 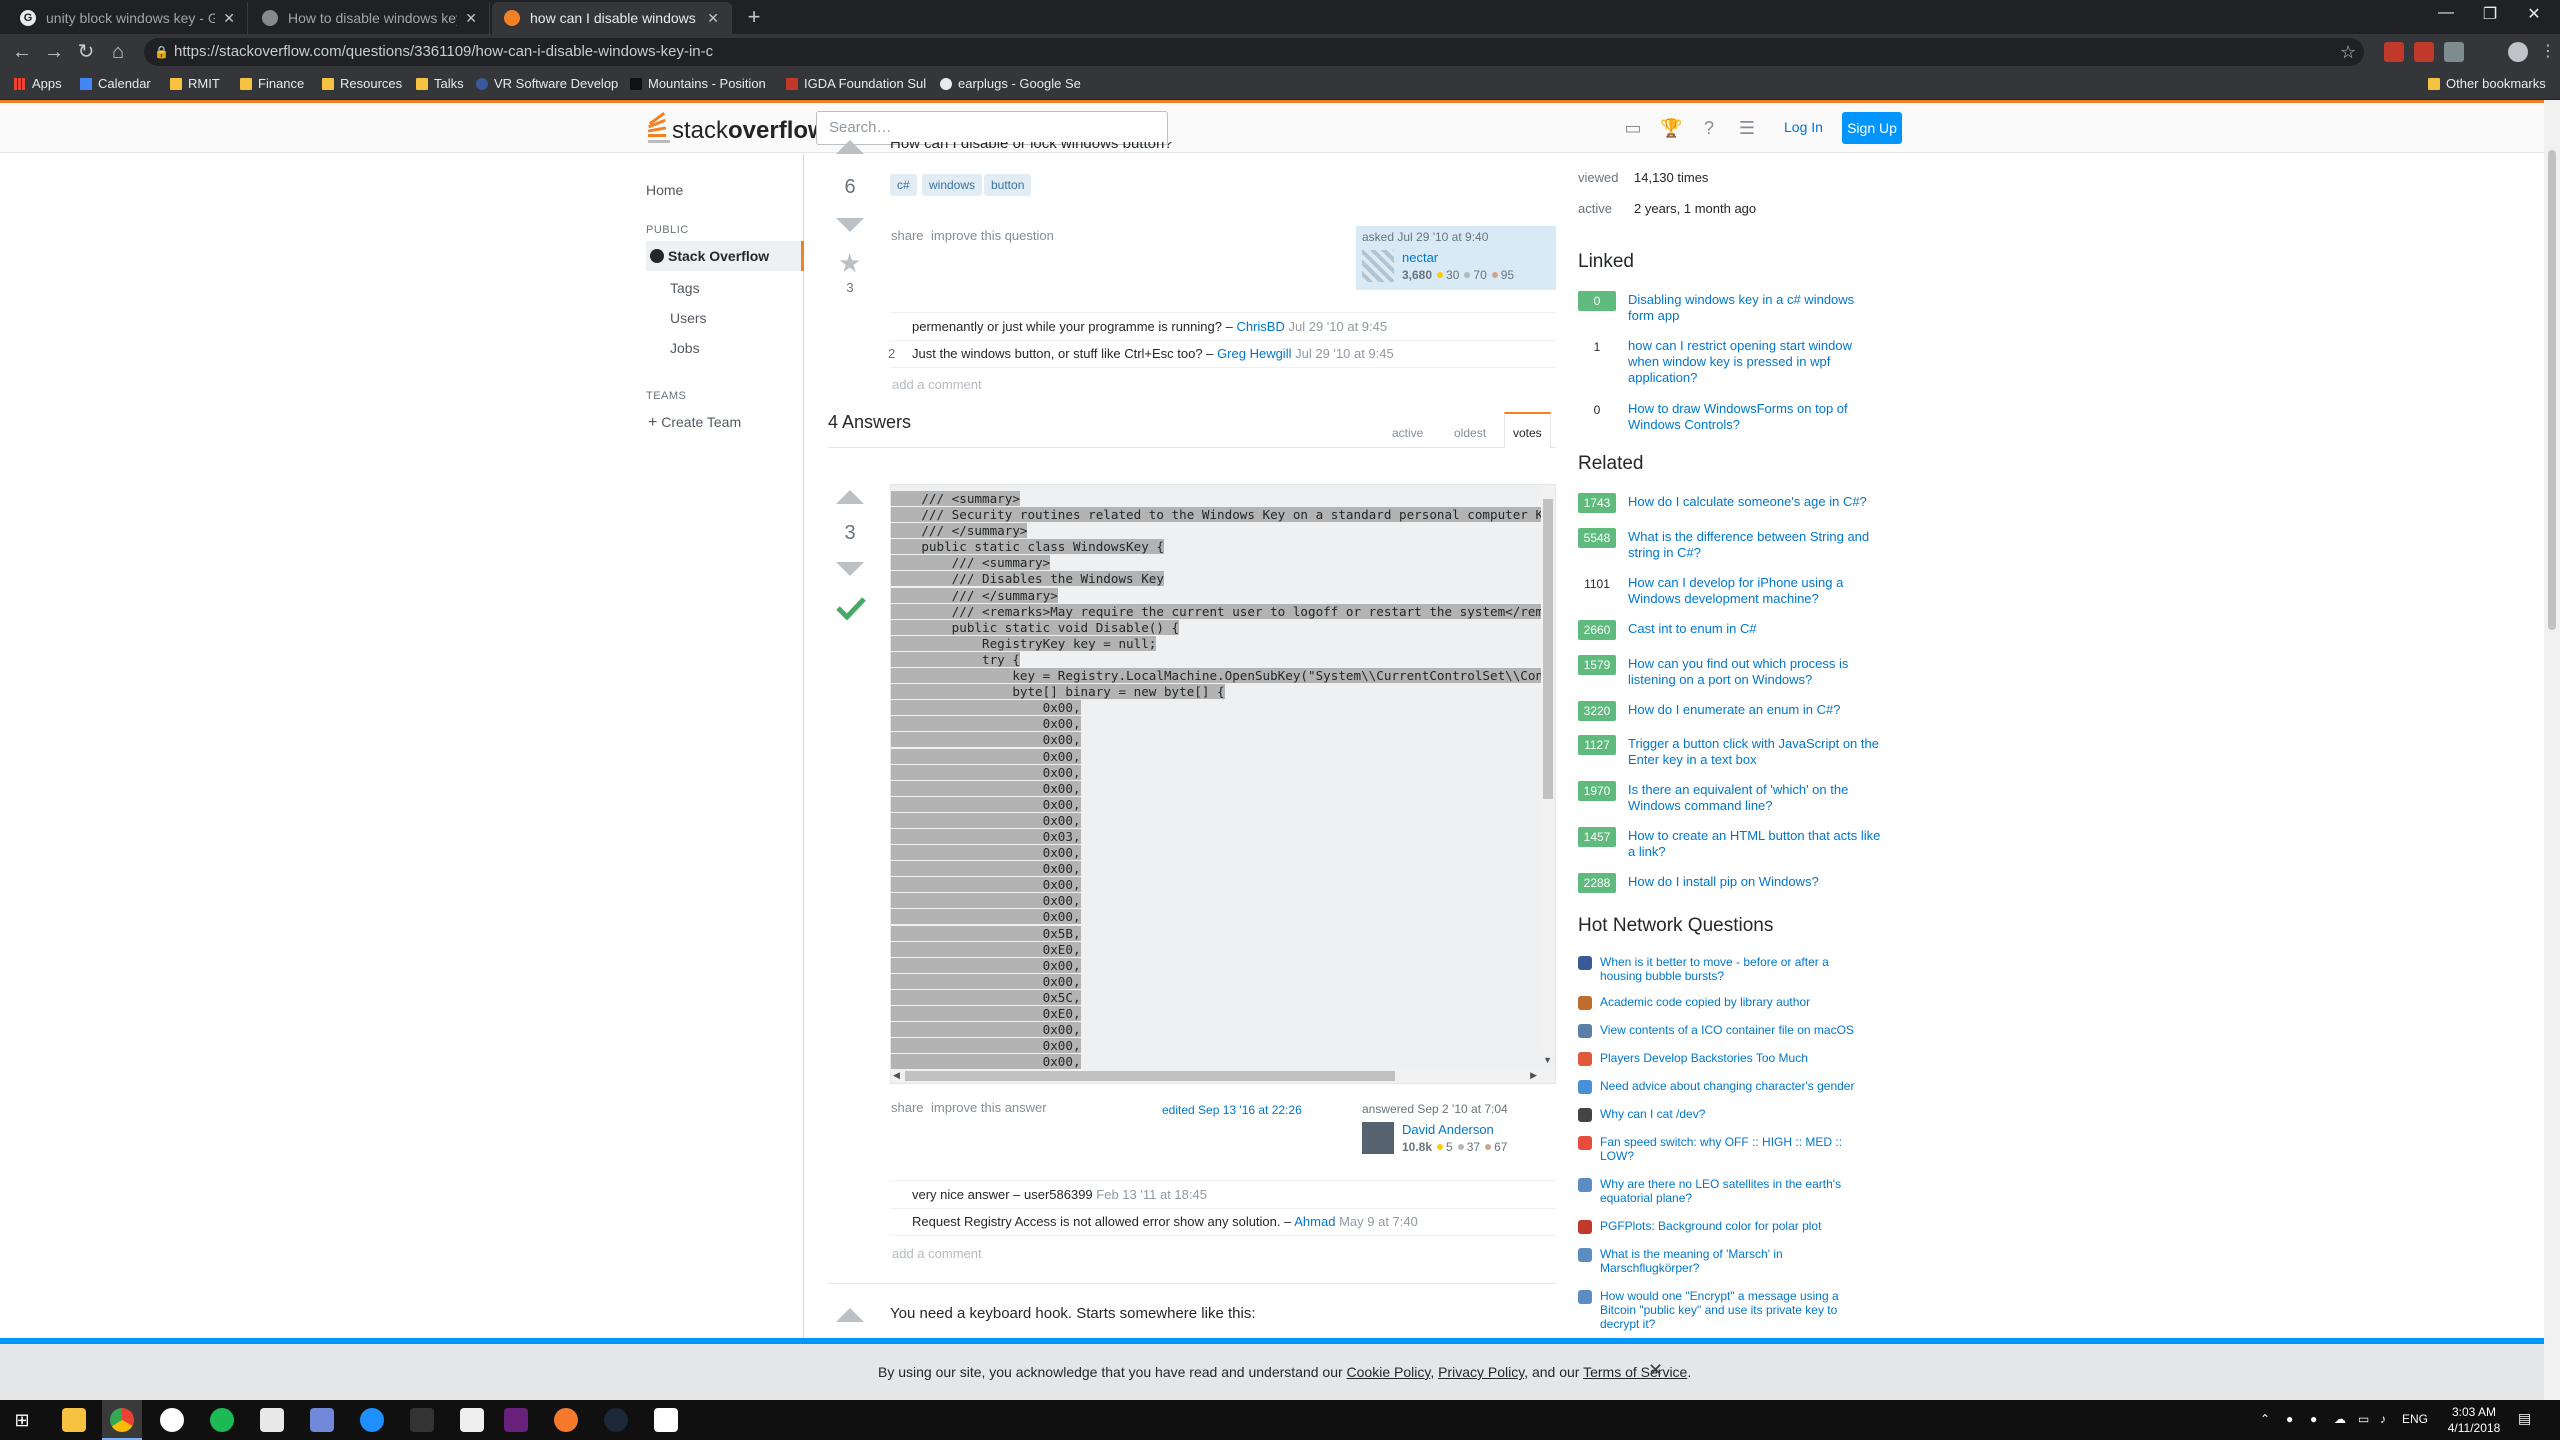 What do you see at coordinates (850, 147) in the screenshot?
I see `question-upvote-icon` at bounding box center [850, 147].